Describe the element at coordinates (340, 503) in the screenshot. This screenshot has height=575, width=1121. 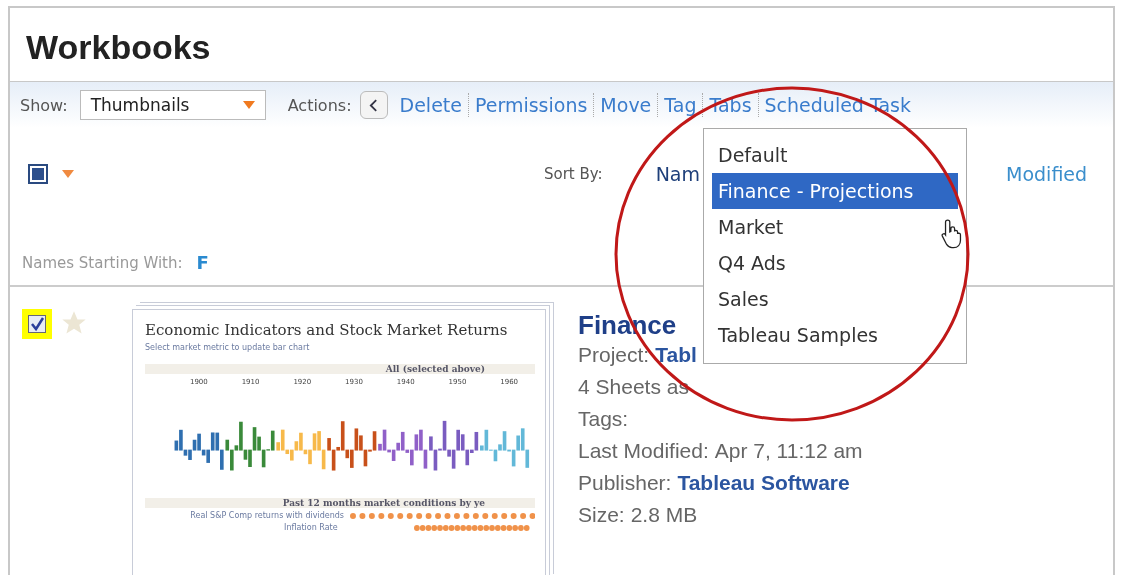
I see `section-header: Past 12 months market conditions by ye` at that location.